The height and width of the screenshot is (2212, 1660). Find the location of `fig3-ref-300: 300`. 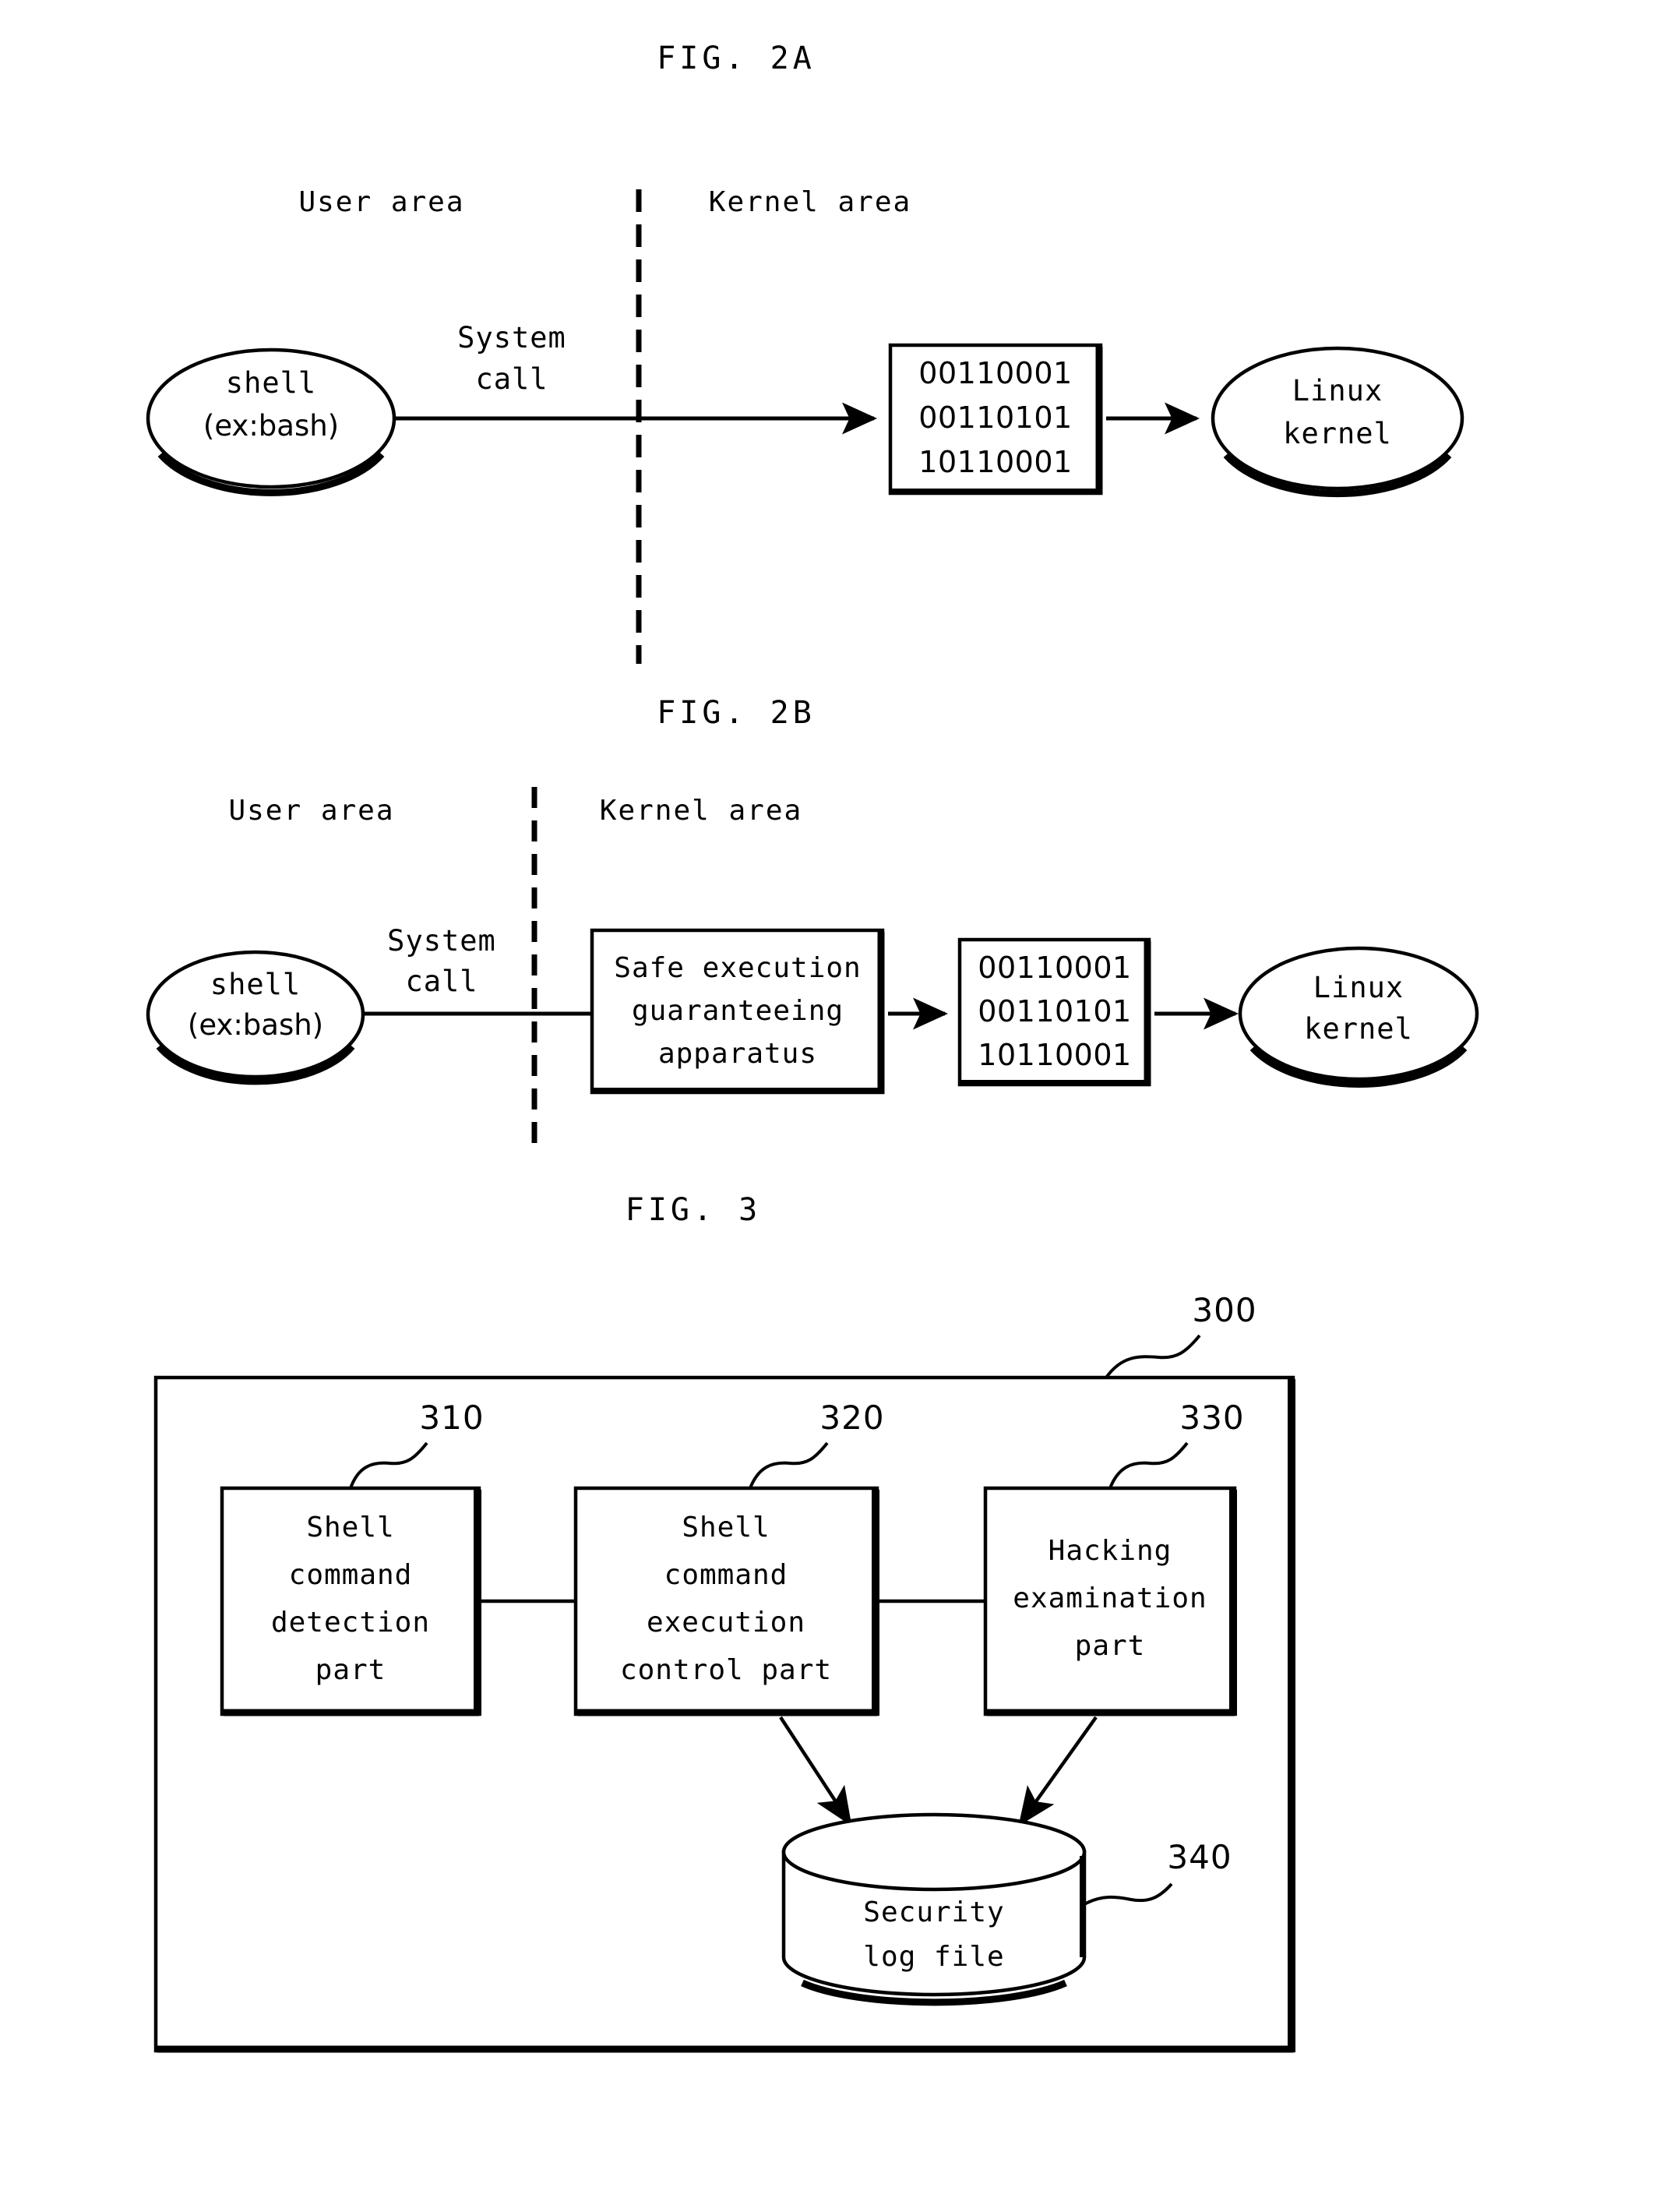

fig3-ref-300: 300 is located at coordinates (1224, 1310).